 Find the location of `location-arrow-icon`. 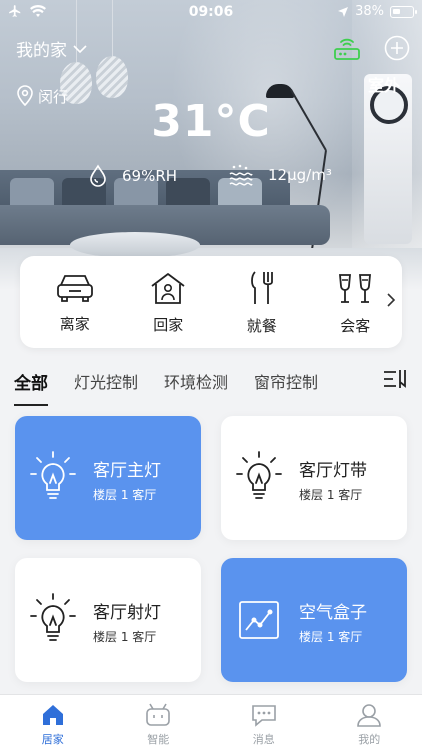

location-arrow-icon is located at coordinates (343, 11).